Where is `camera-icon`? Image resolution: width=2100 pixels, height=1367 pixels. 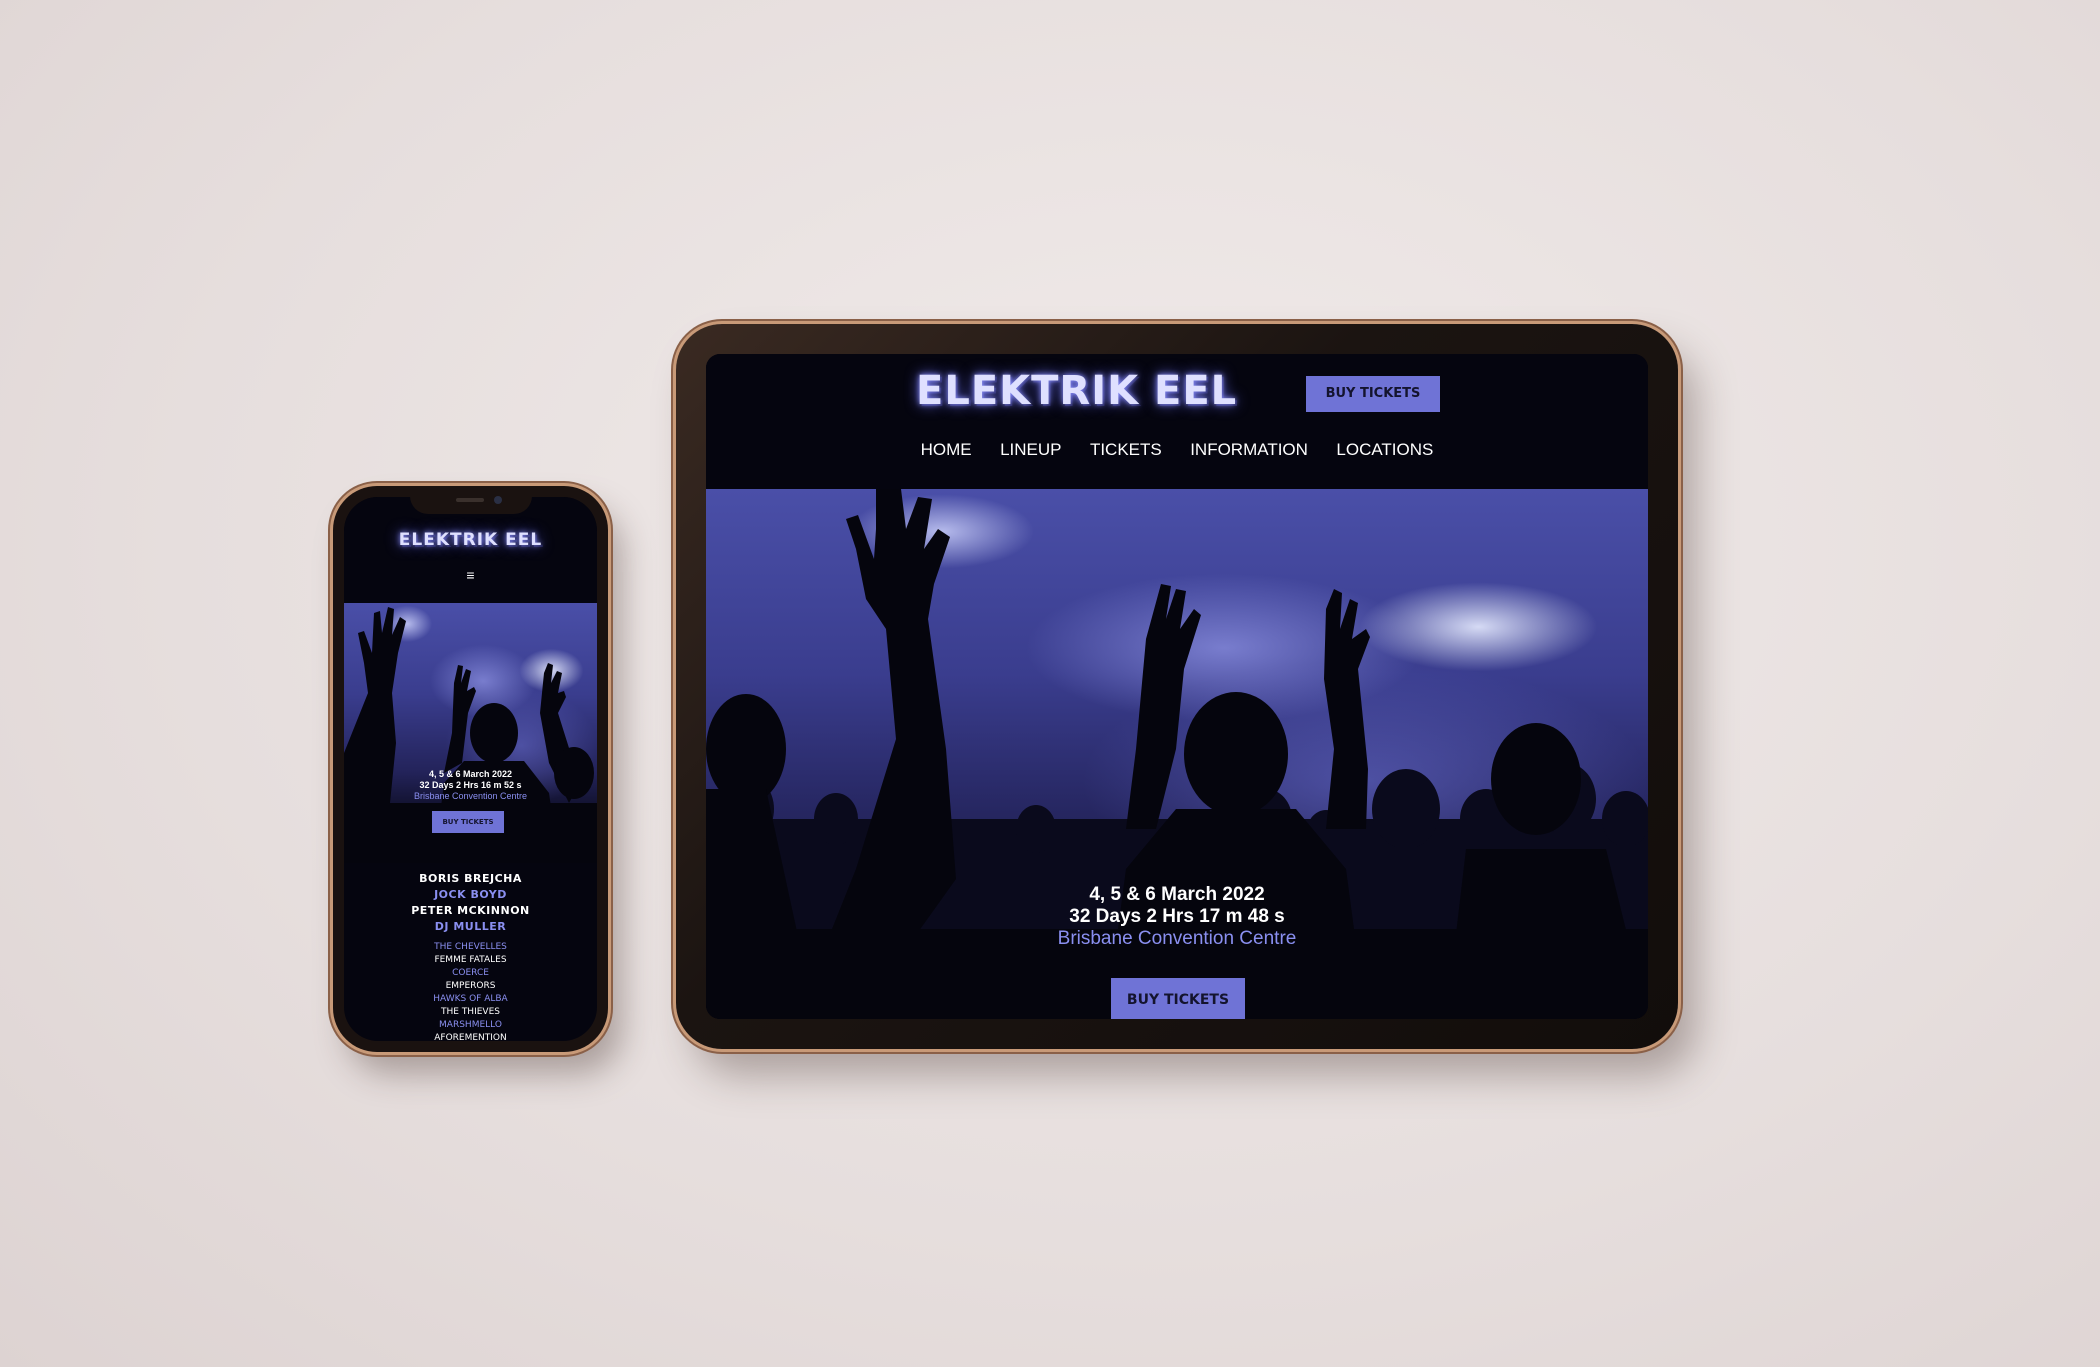
camera-icon is located at coordinates (497, 500).